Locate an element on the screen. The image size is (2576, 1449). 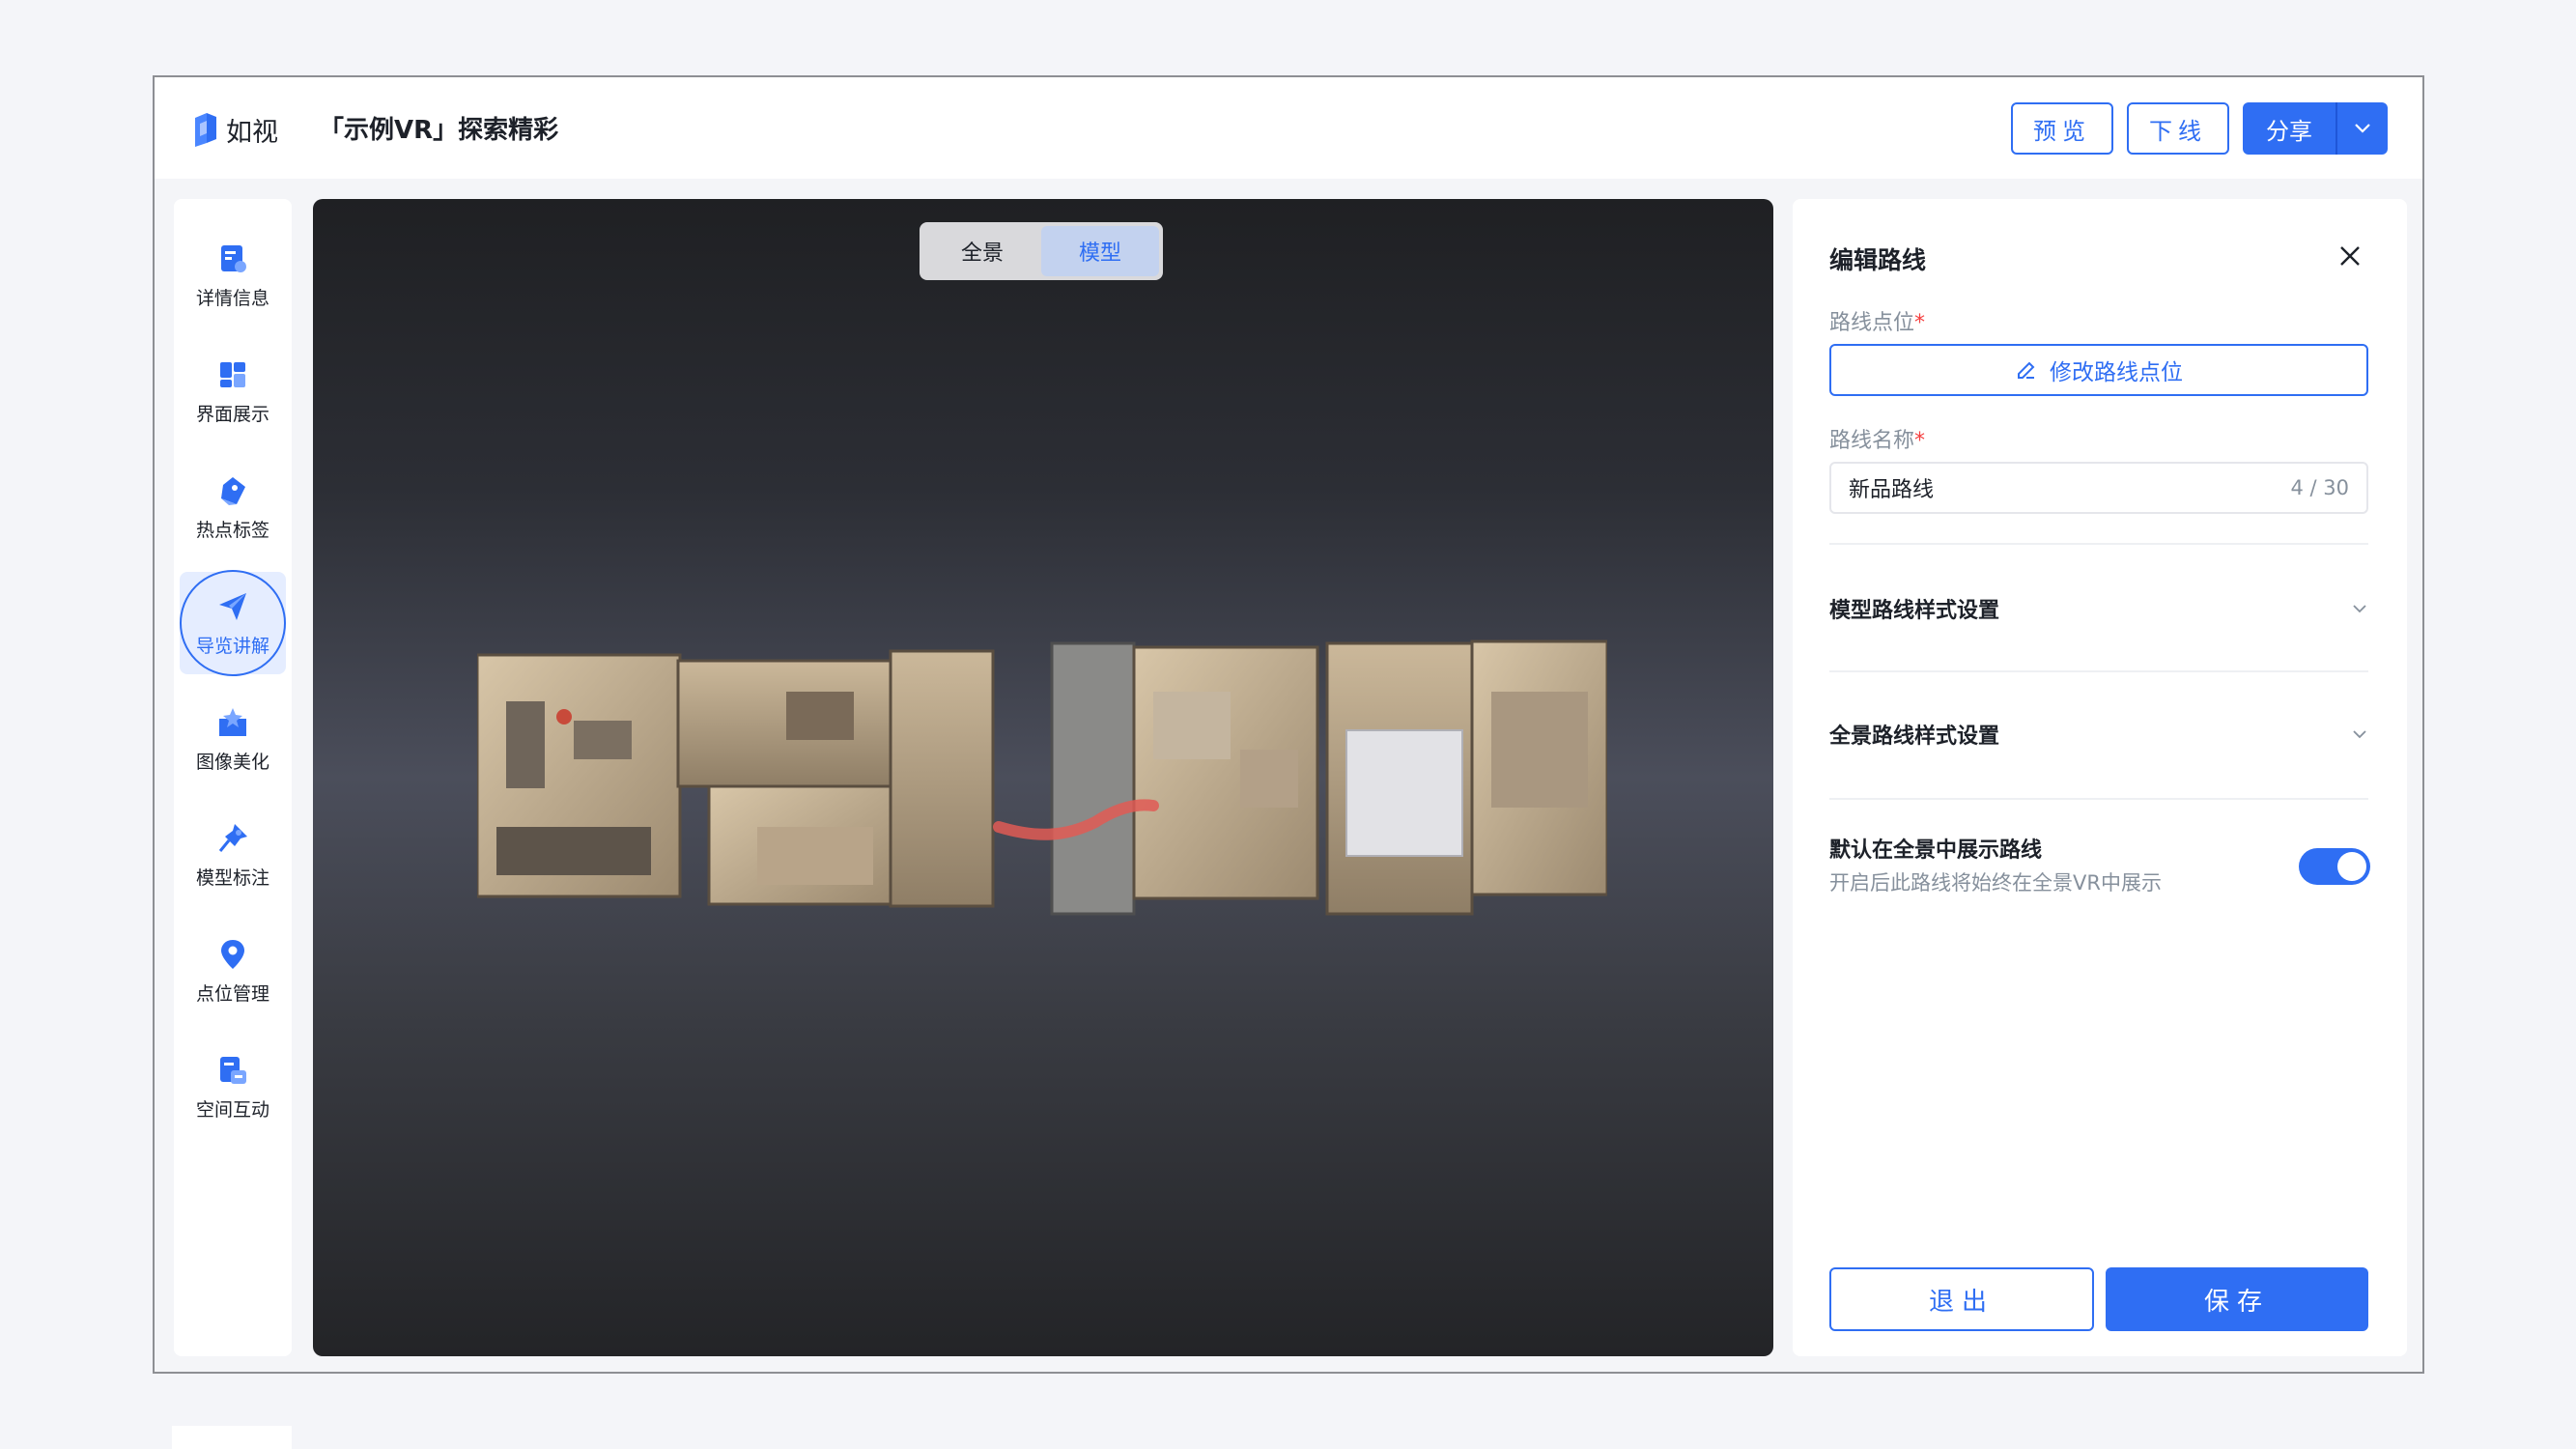
top-actions: 预览 下线 分享 is located at coordinates (2199, 128).